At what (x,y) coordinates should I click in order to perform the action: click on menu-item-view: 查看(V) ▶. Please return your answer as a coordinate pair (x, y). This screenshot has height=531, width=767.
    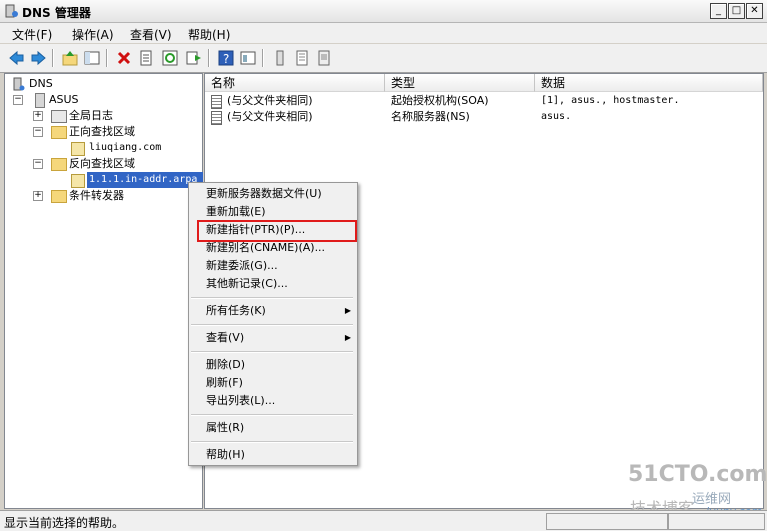
    Looking at the image, I should click on (273, 338).